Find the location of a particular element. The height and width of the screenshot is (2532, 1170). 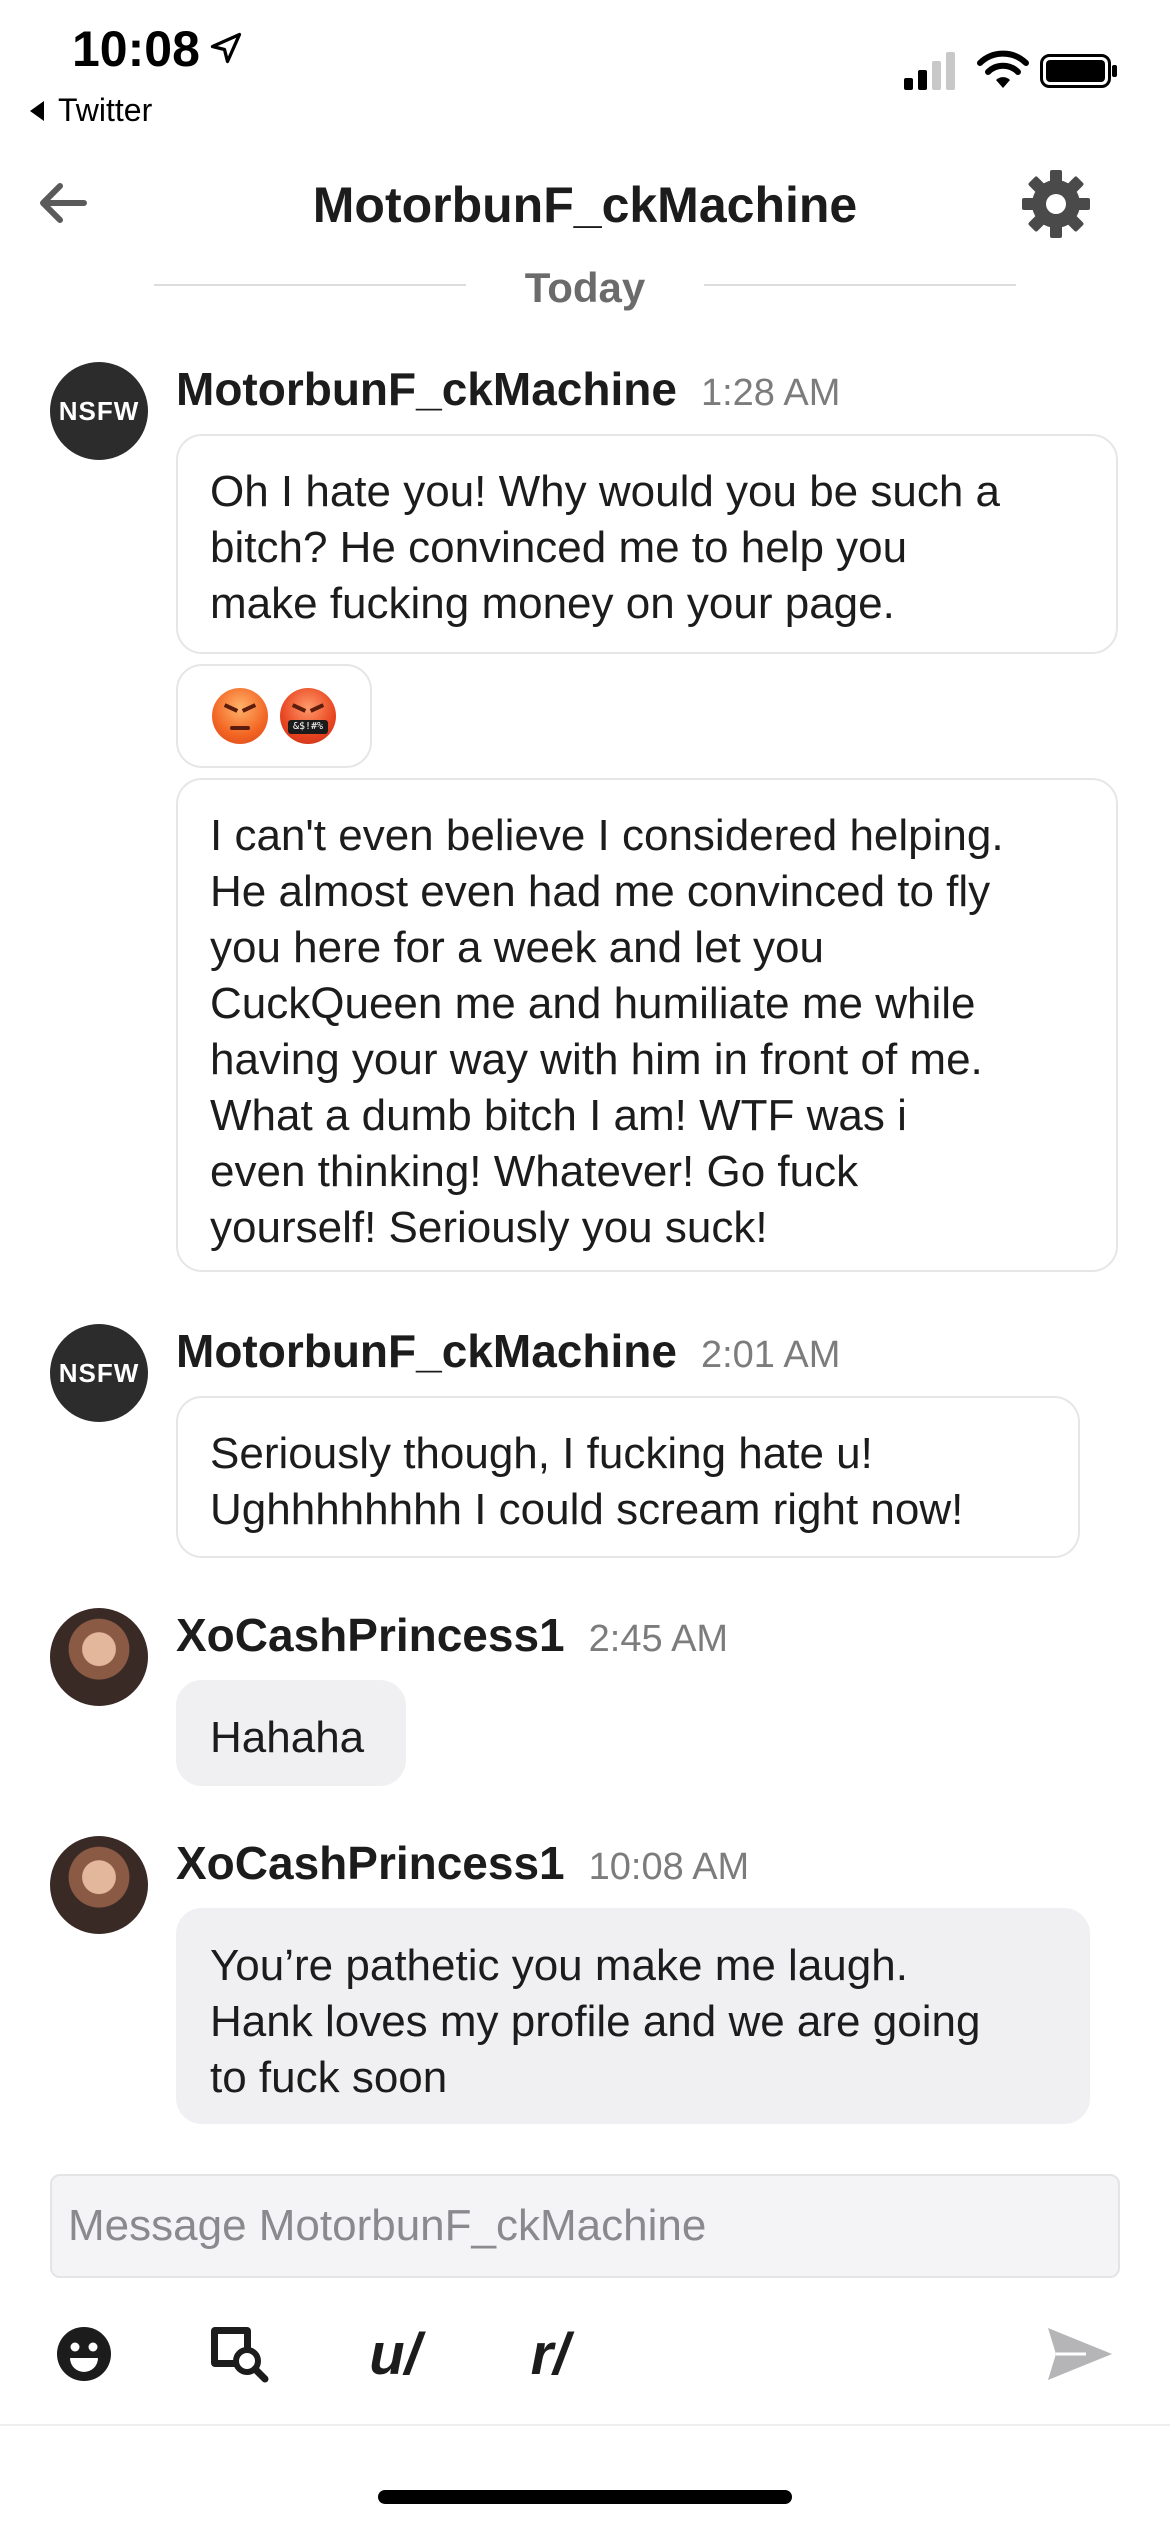

wifi-icon is located at coordinates (1003, 69).